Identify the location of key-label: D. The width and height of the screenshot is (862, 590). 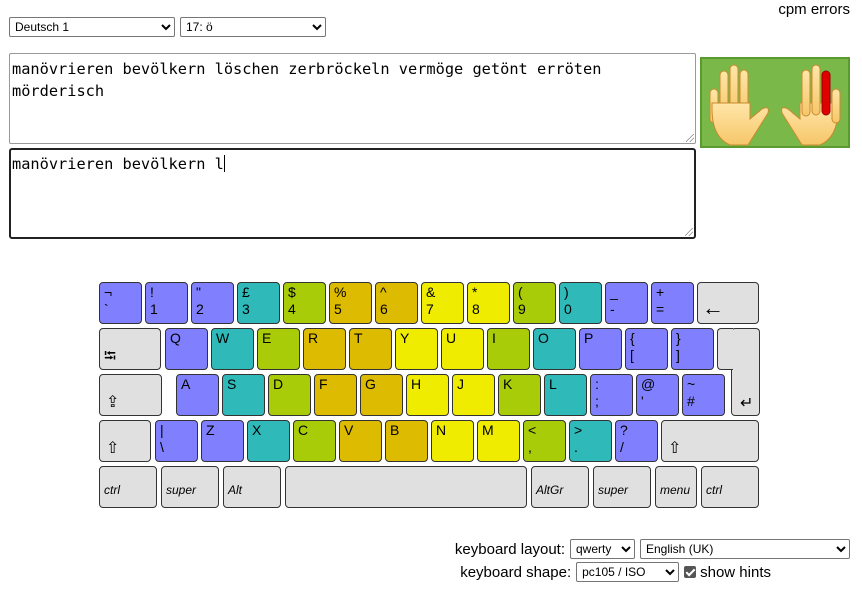
(278, 384).